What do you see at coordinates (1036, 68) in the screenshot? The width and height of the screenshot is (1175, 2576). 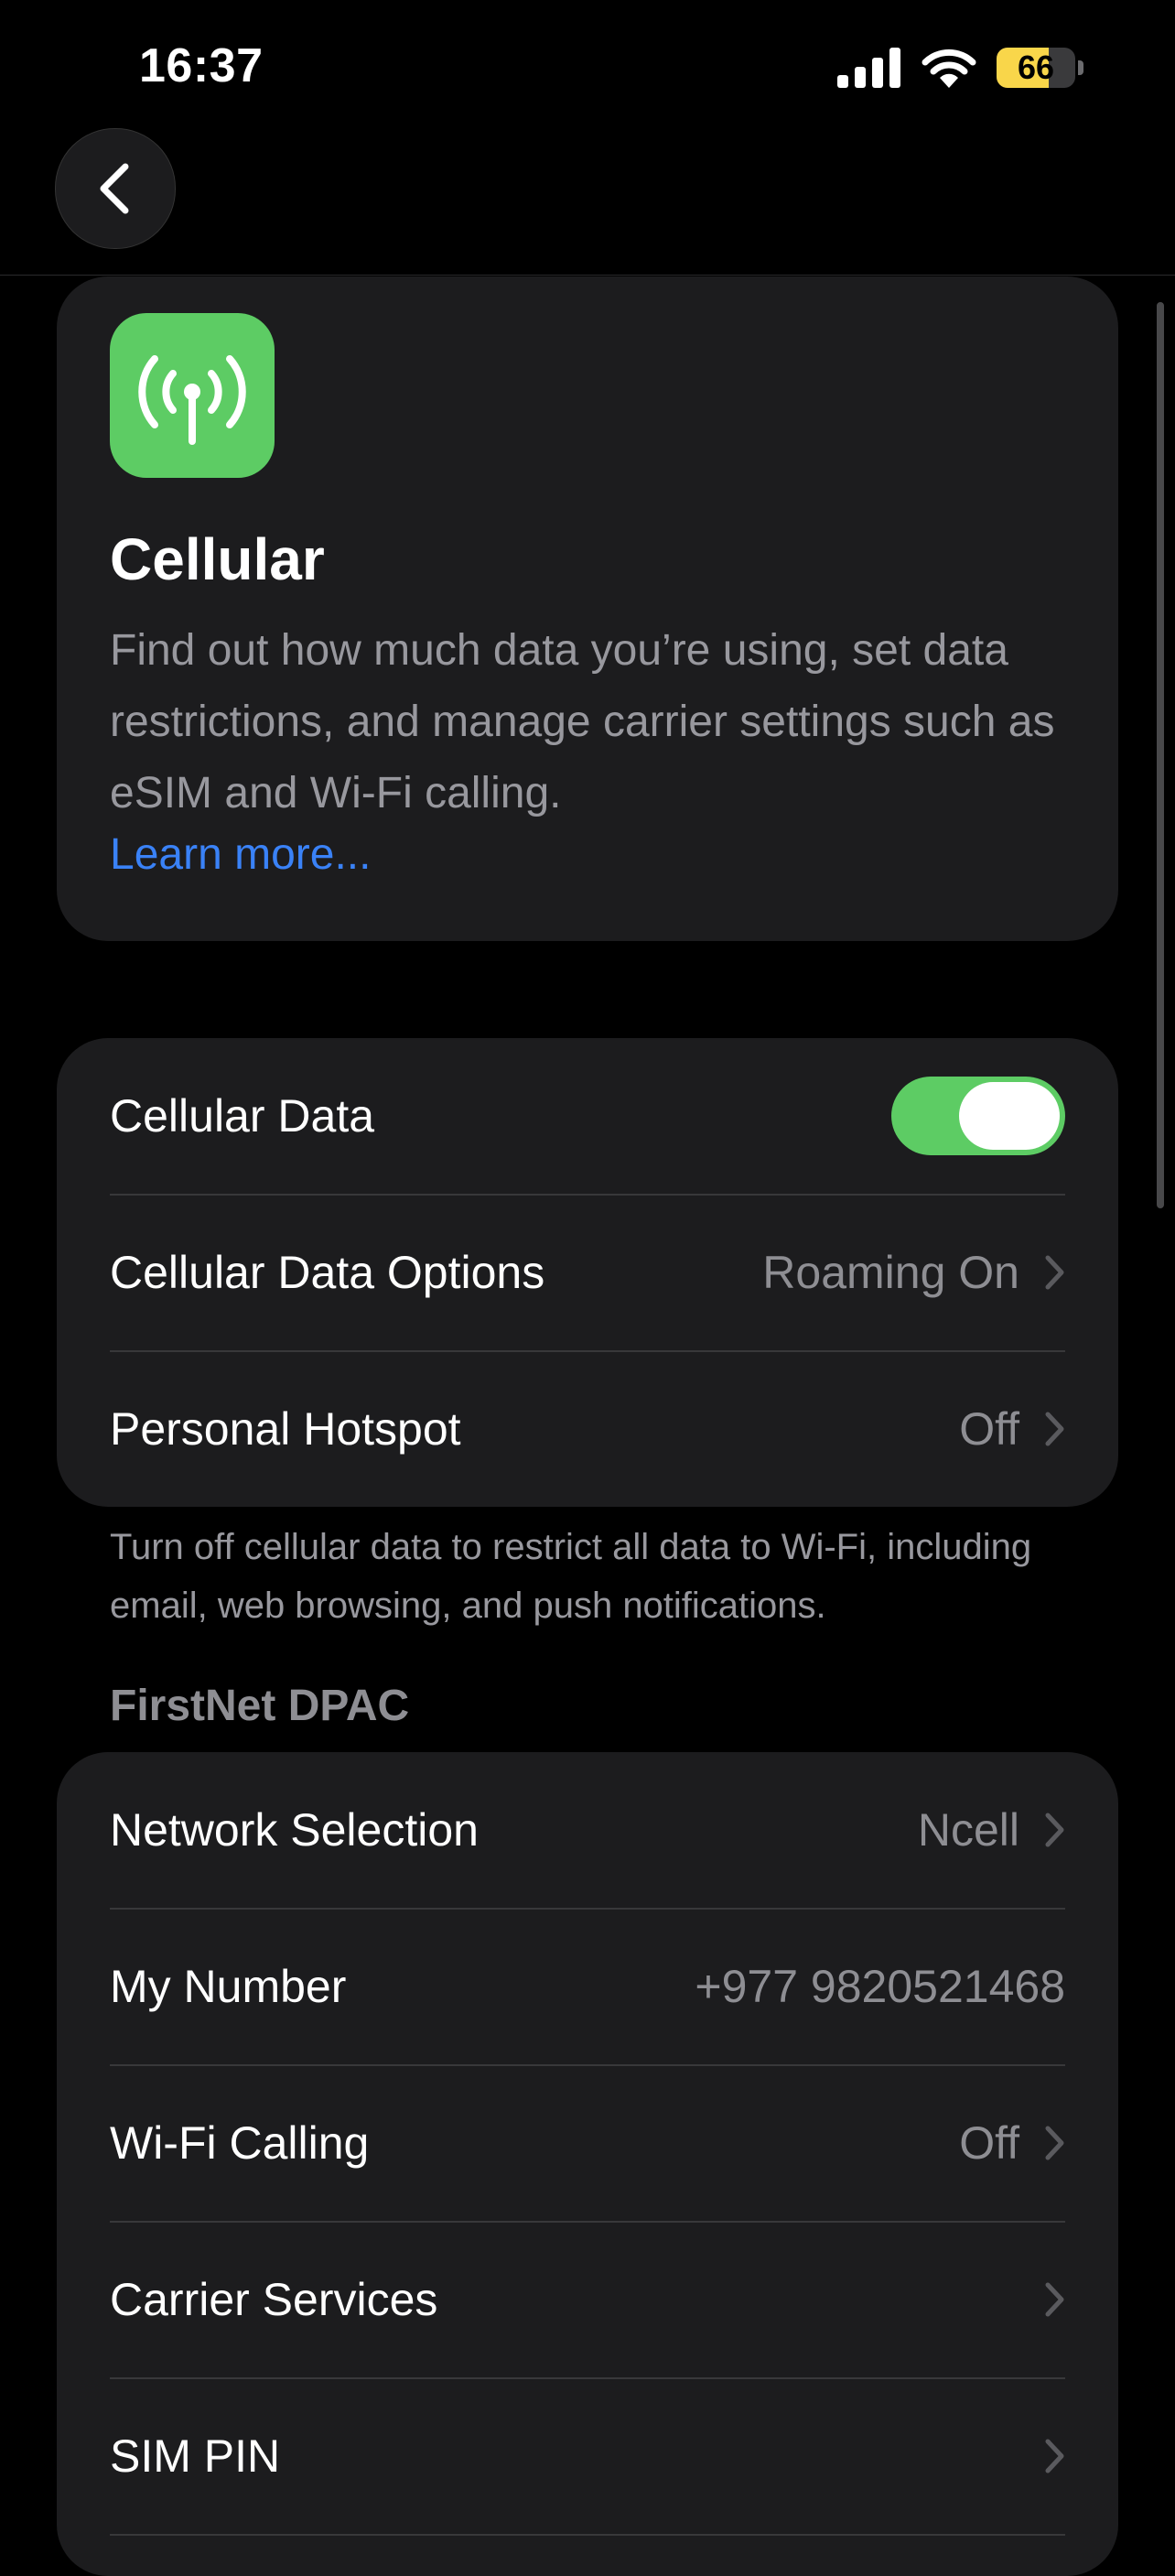 I see `battery-level: 66` at bounding box center [1036, 68].